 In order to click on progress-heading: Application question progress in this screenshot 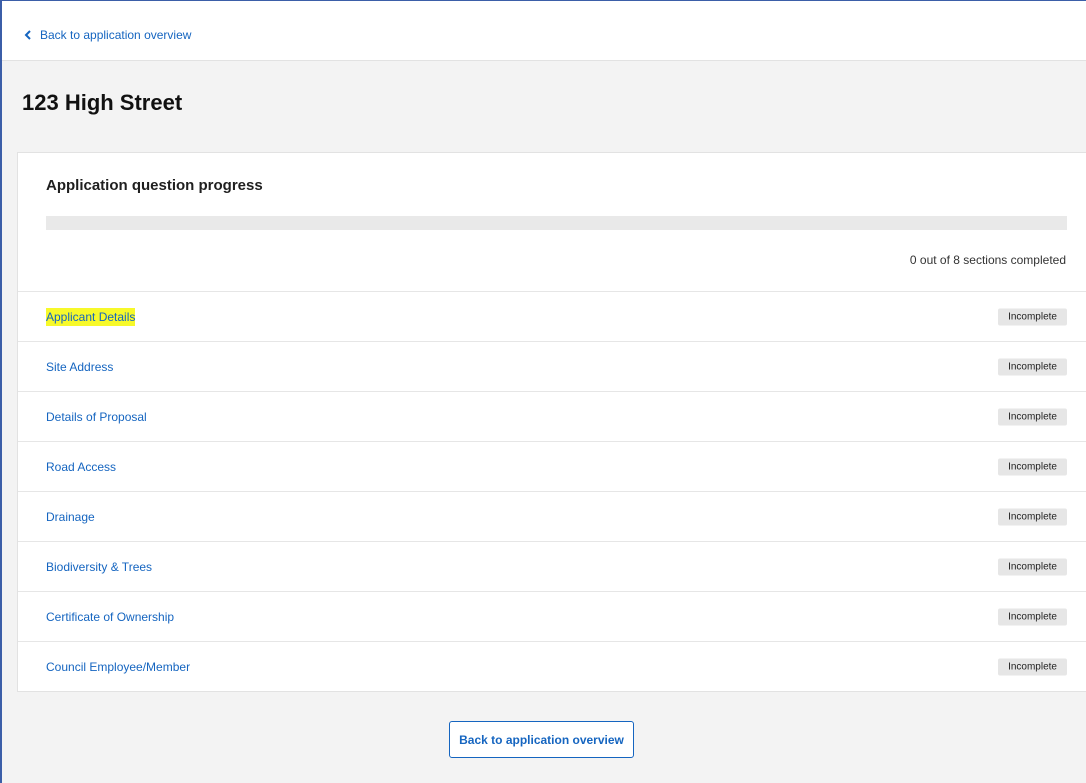, I will do `click(154, 185)`.